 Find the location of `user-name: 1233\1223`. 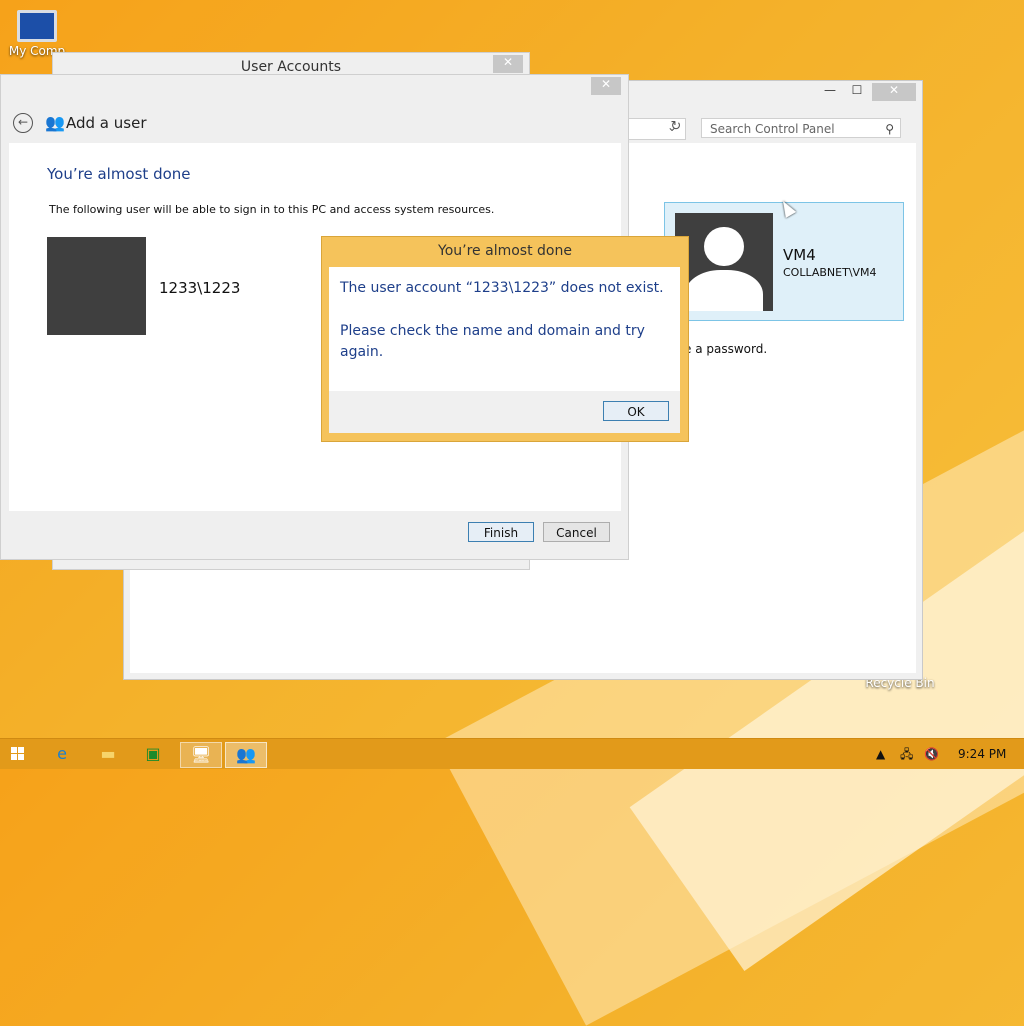

user-name: 1233\1223 is located at coordinates (200, 288).